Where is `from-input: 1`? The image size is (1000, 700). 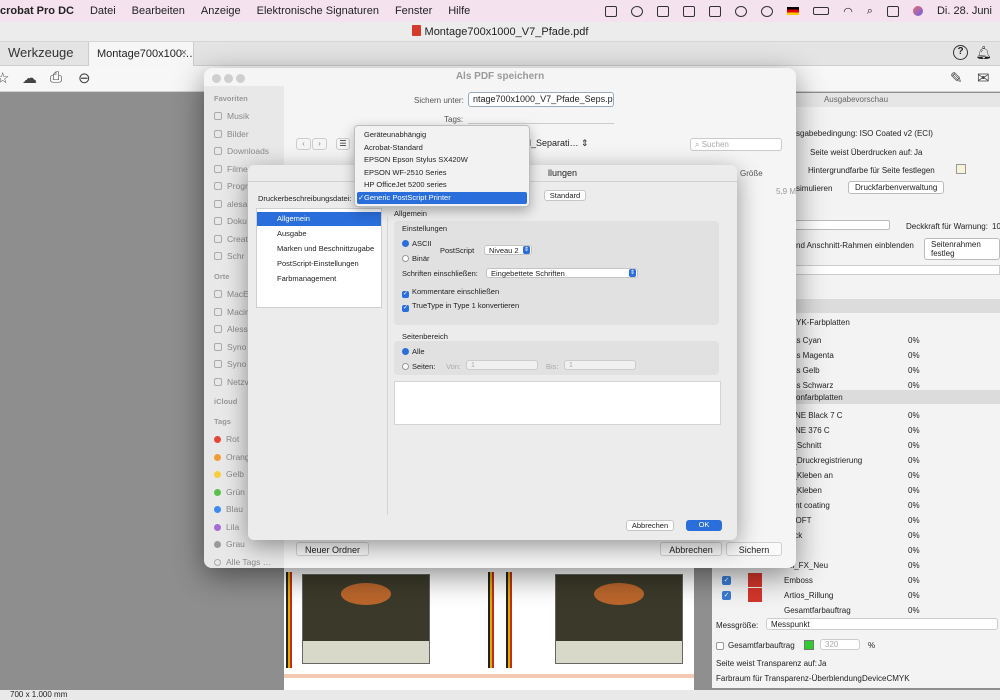
from-input: 1 is located at coordinates (502, 365).